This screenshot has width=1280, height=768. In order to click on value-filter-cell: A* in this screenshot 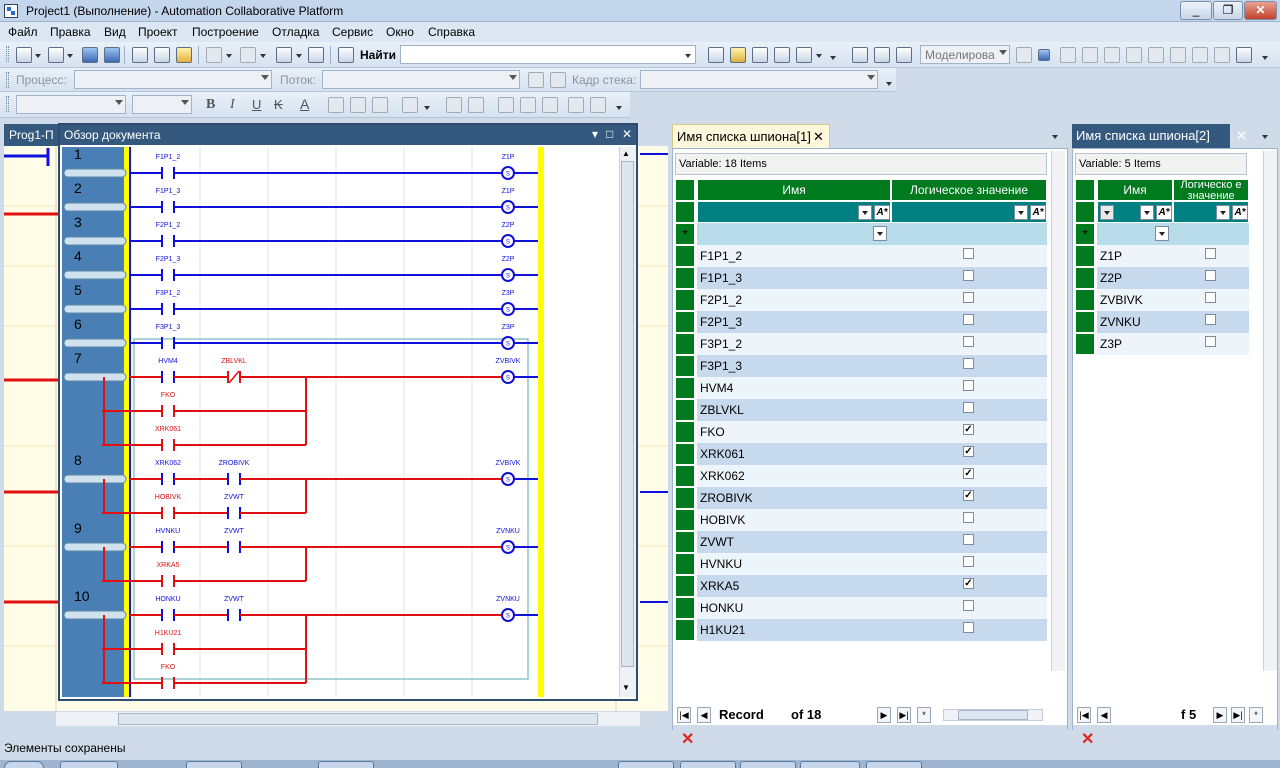, I will do `click(1211, 212)`.